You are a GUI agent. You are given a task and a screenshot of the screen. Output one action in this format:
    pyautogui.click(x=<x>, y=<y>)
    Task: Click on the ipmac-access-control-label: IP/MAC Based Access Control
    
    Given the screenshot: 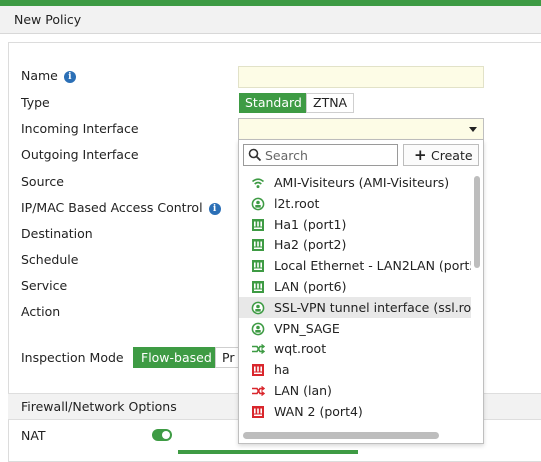 What is the action you would take?
    pyautogui.click(x=112, y=207)
    